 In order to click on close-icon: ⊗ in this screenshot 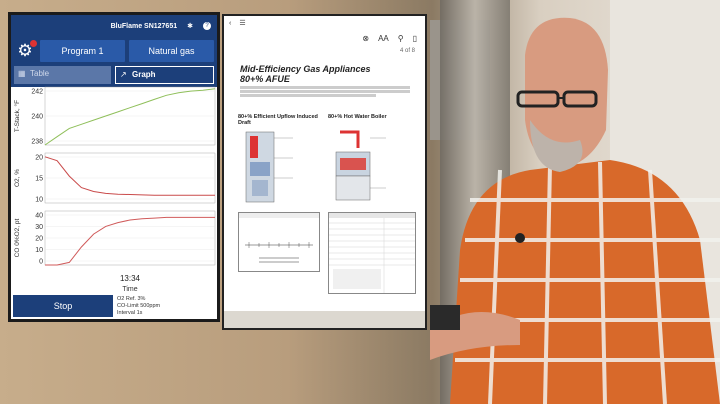, I will do `click(365, 38)`.